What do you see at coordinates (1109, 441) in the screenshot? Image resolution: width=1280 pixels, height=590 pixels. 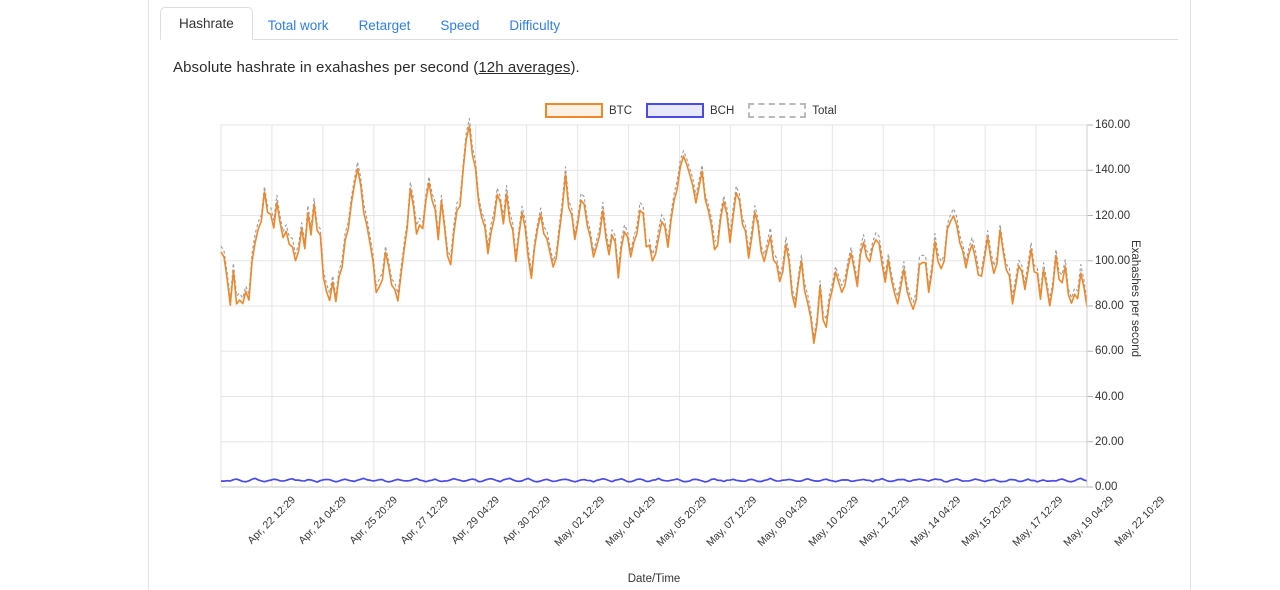 I see `y-tick-label: 20.00` at bounding box center [1109, 441].